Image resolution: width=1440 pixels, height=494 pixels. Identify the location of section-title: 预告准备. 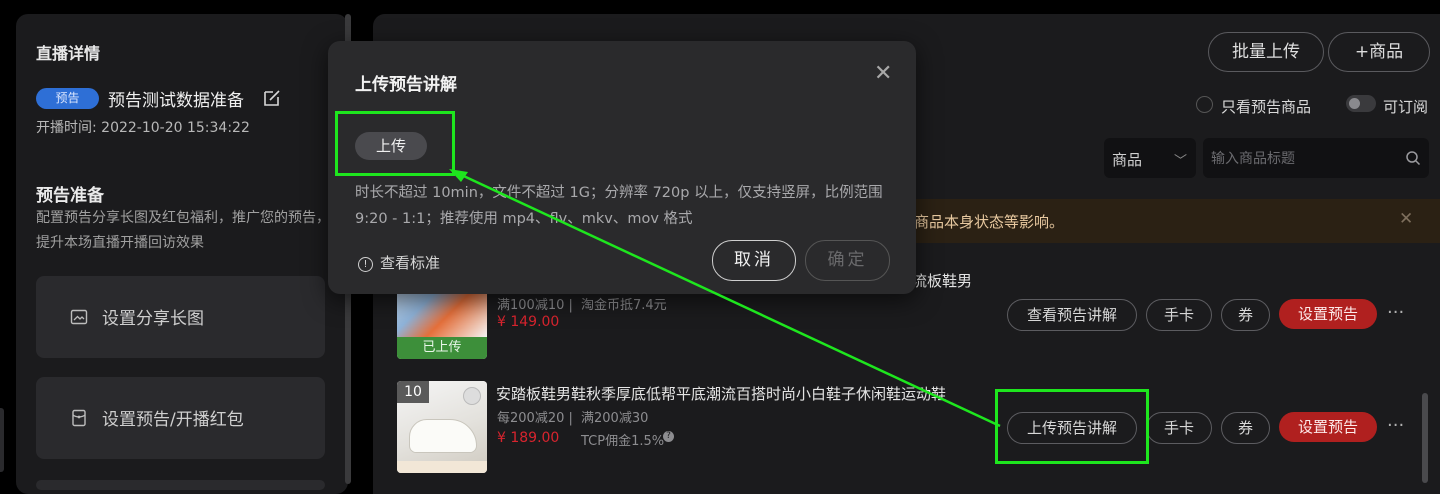
(70, 196).